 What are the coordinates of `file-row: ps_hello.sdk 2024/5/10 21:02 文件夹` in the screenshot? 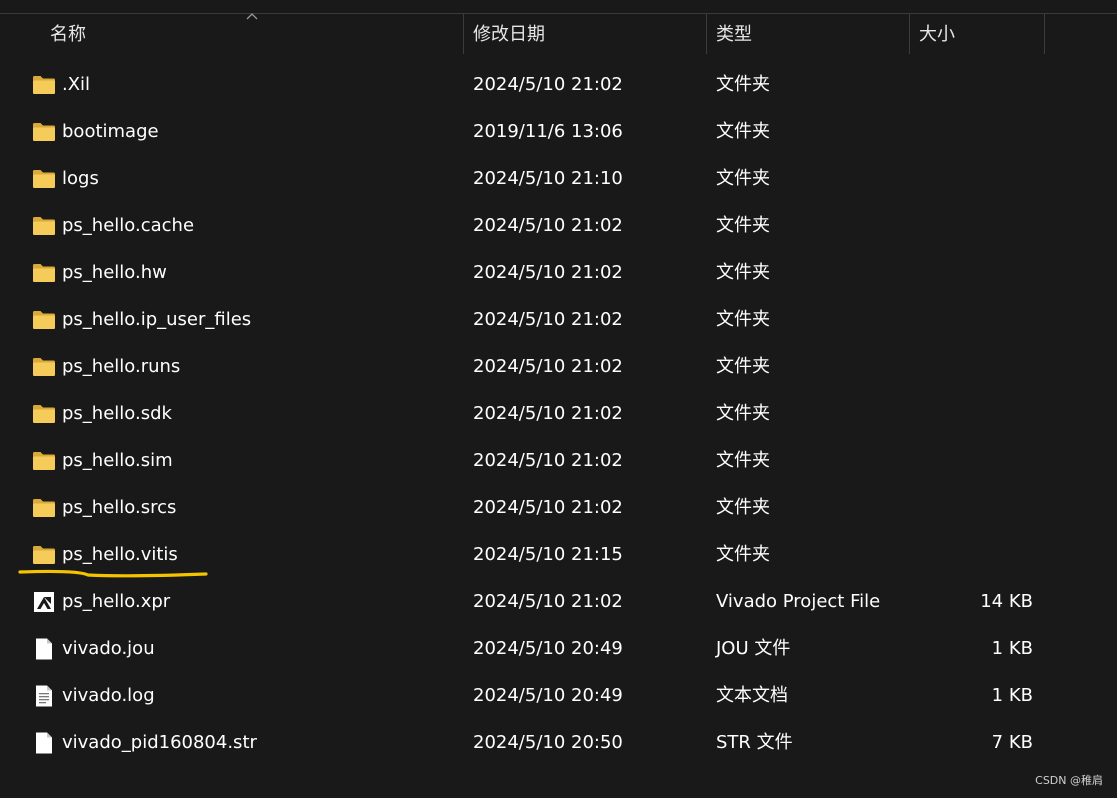 It's located at (558, 413).